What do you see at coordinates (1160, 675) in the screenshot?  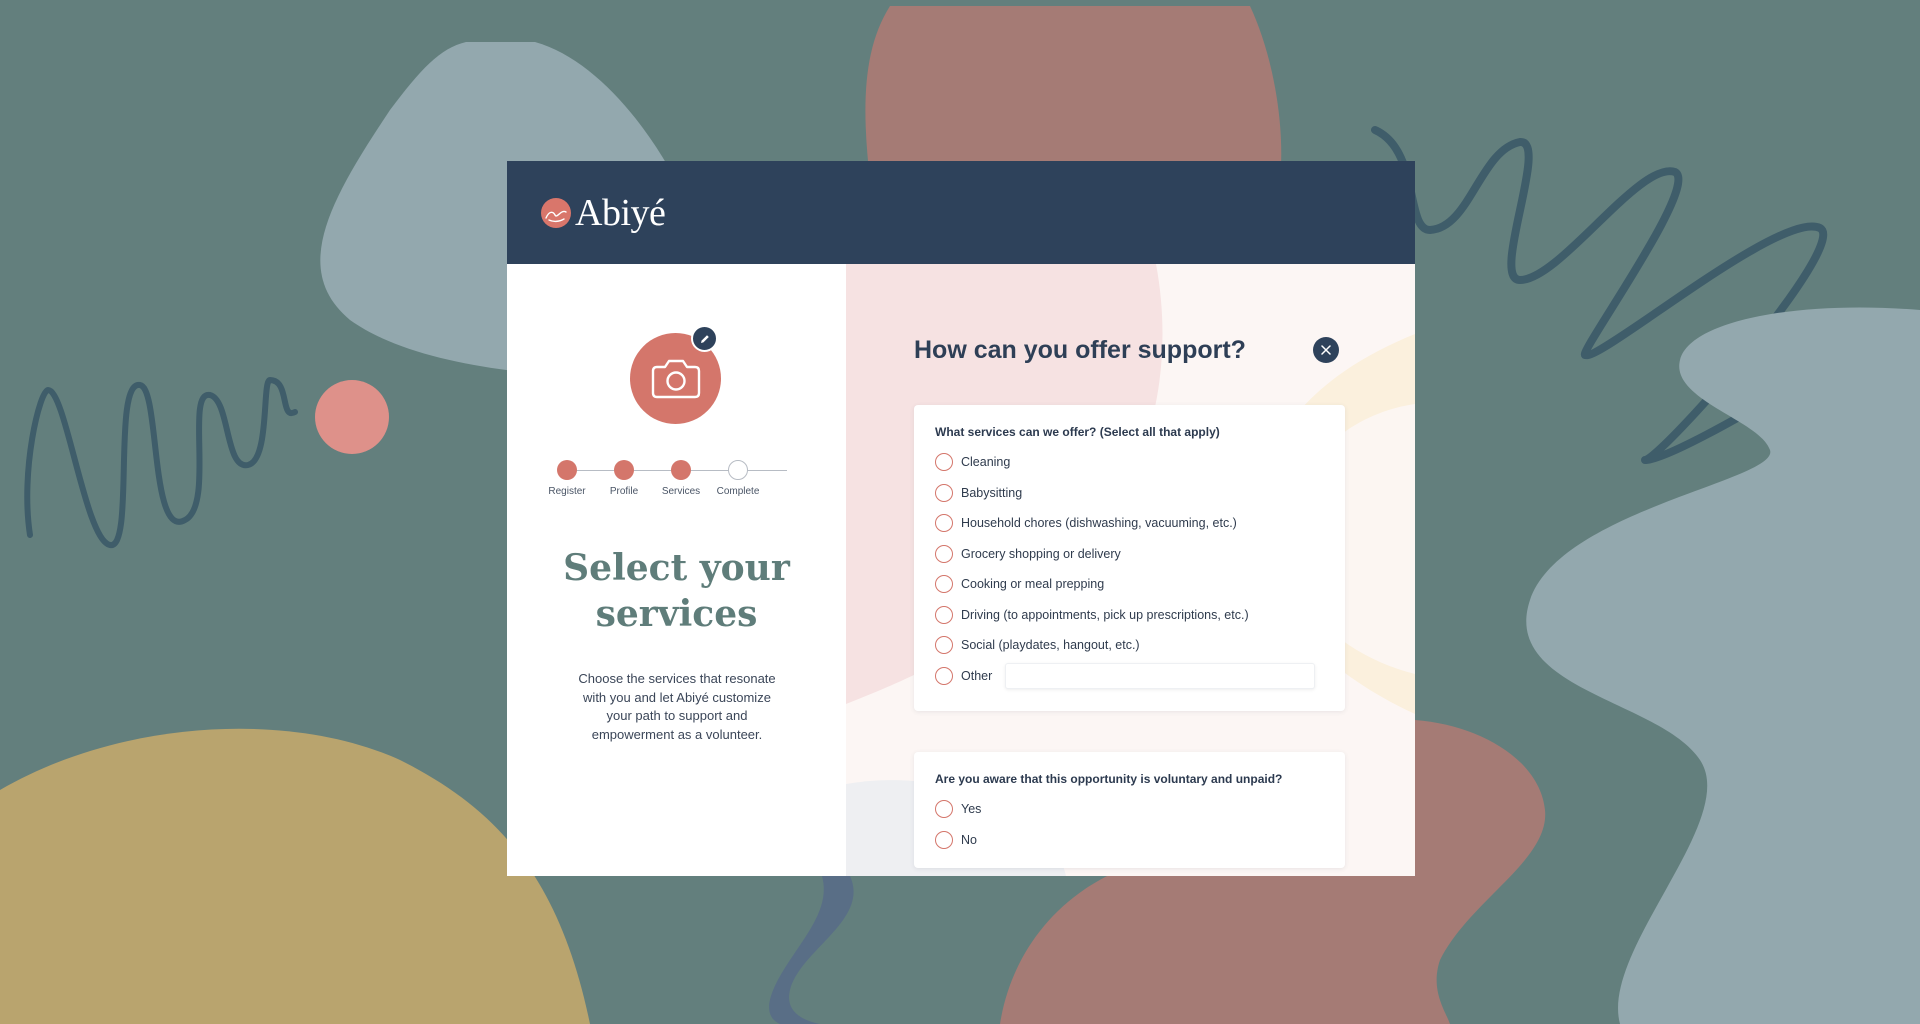 I see `other-service-input` at bounding box center [1160, 675].